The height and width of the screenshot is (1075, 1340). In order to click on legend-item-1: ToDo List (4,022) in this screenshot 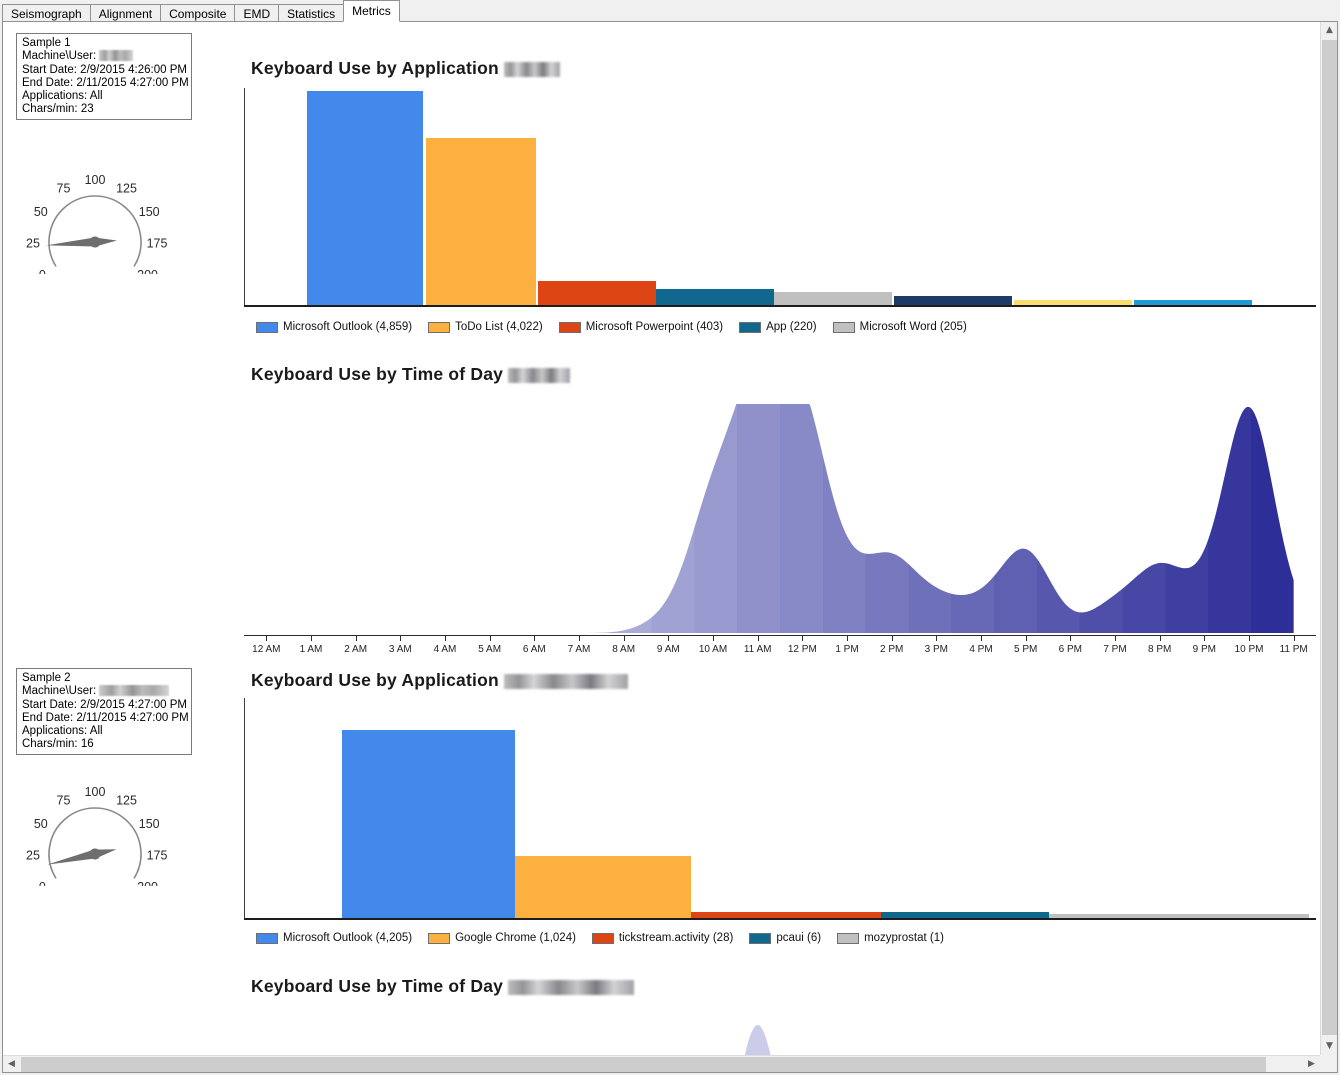, I will do `click(485, 327)`.